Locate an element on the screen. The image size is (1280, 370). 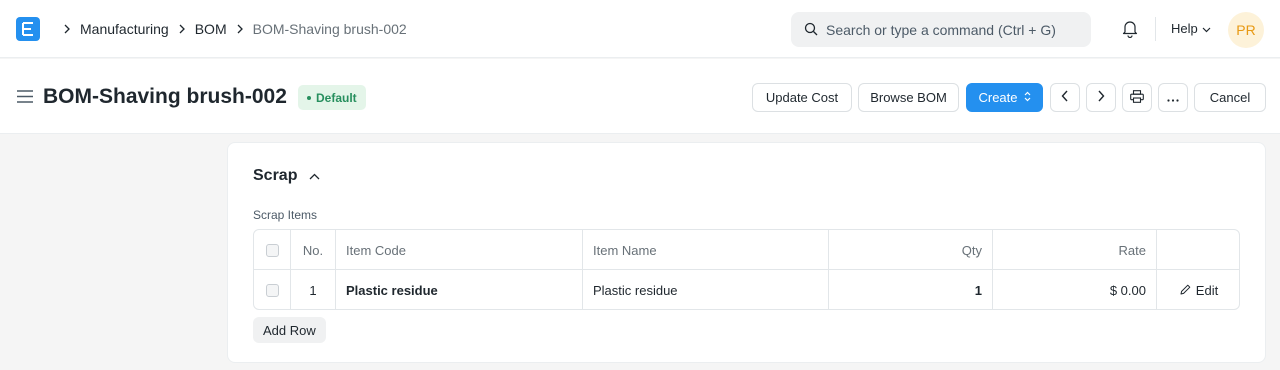
breadcrumb: Manufacturing BOM BOM-Shaving brush-002 is located at coordinates (230, 29).